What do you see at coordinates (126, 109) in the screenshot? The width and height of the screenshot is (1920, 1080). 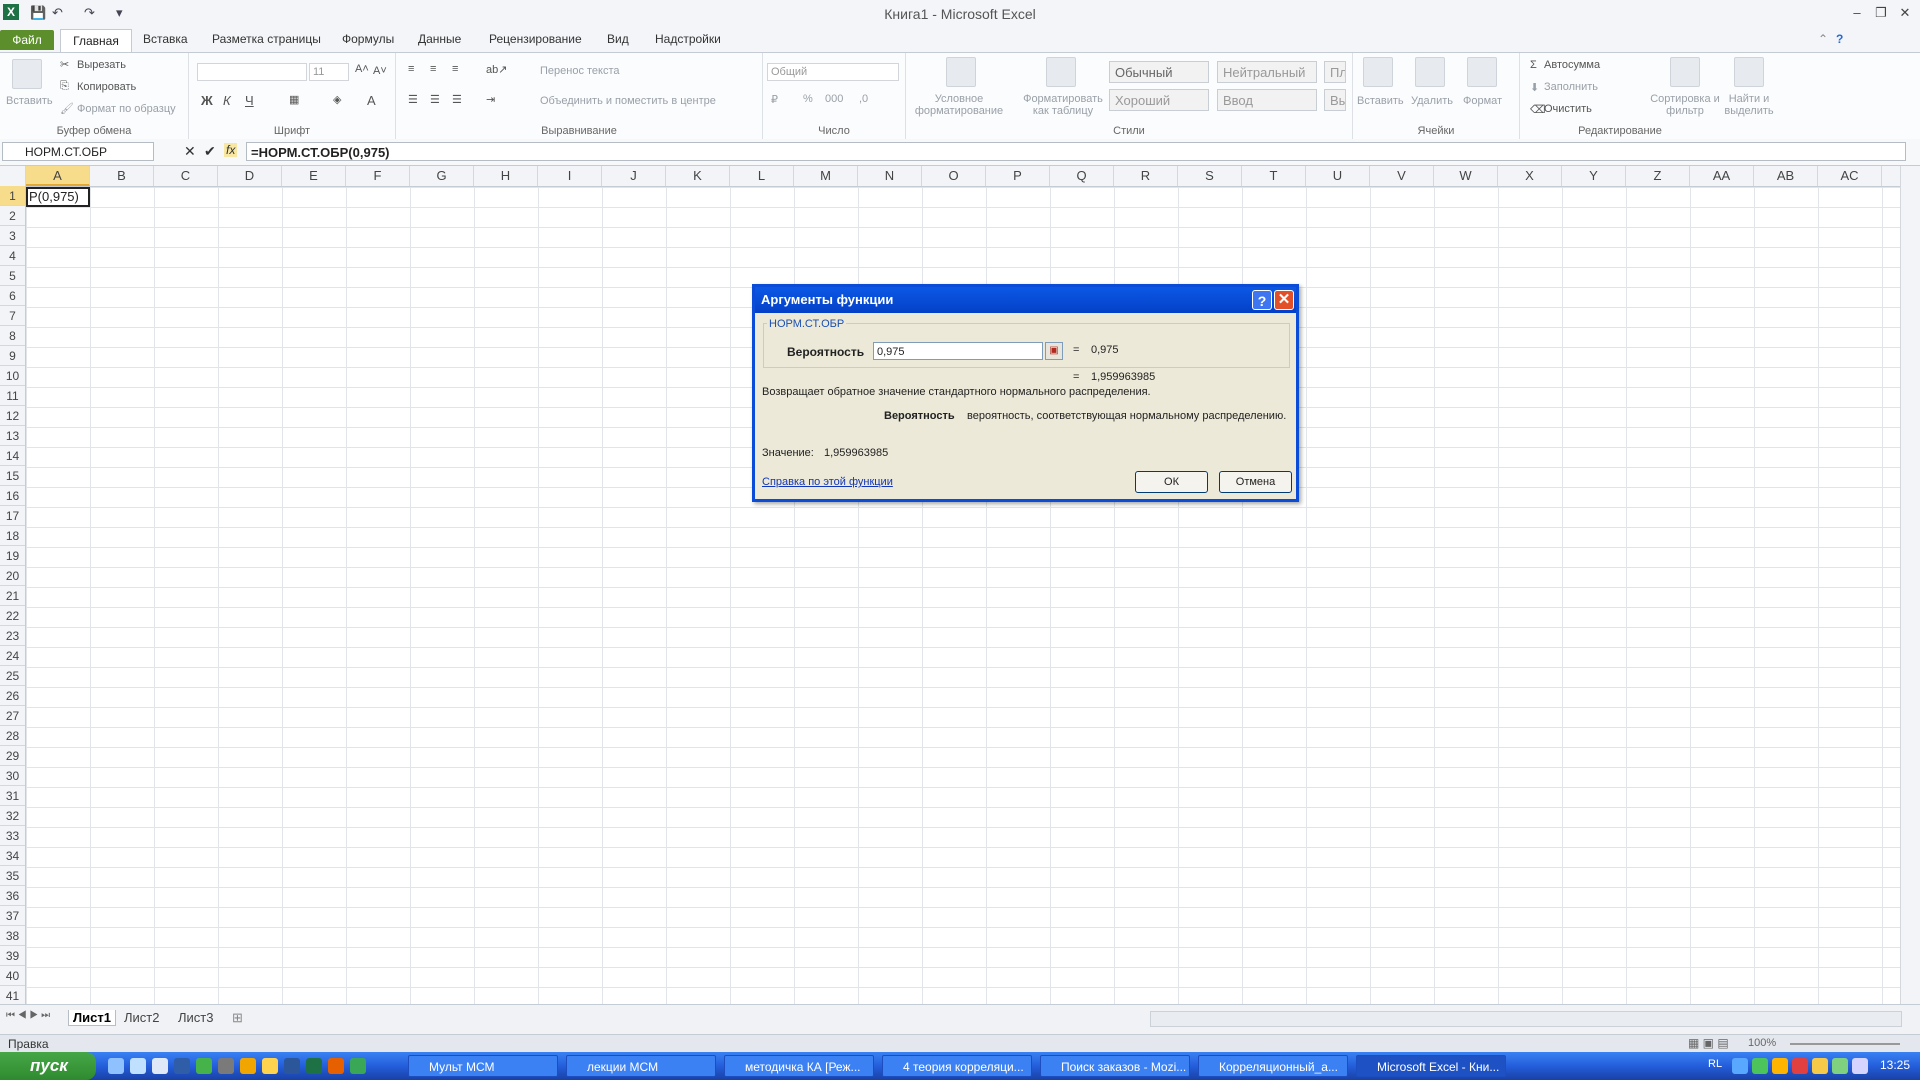 I see `format-painter-button: Формат по образцу` at bounding box center [126, 109].